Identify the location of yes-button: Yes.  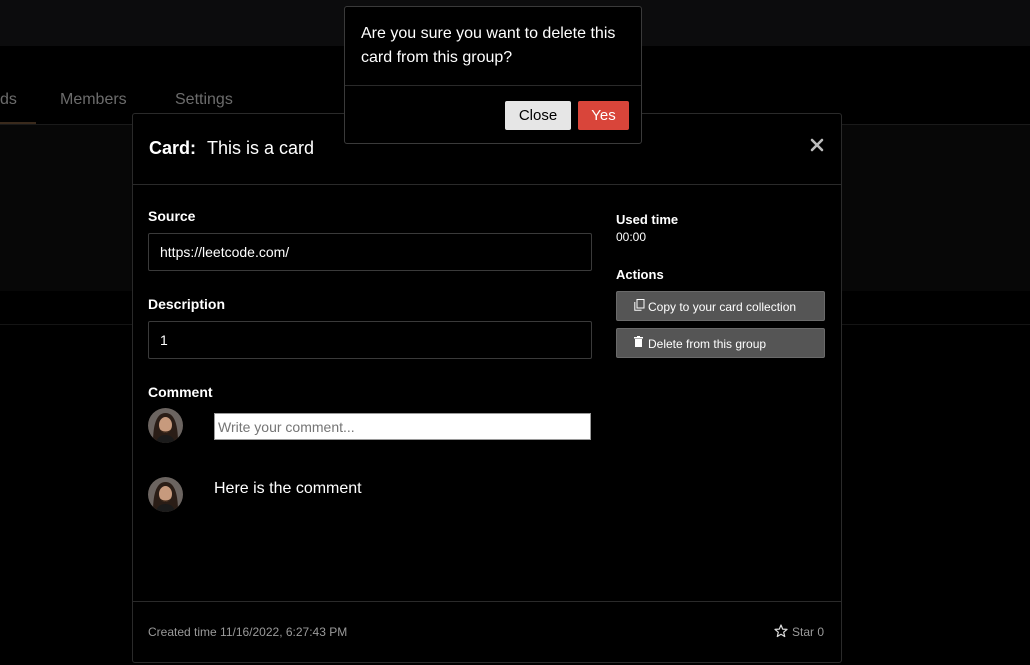
(603, 115).